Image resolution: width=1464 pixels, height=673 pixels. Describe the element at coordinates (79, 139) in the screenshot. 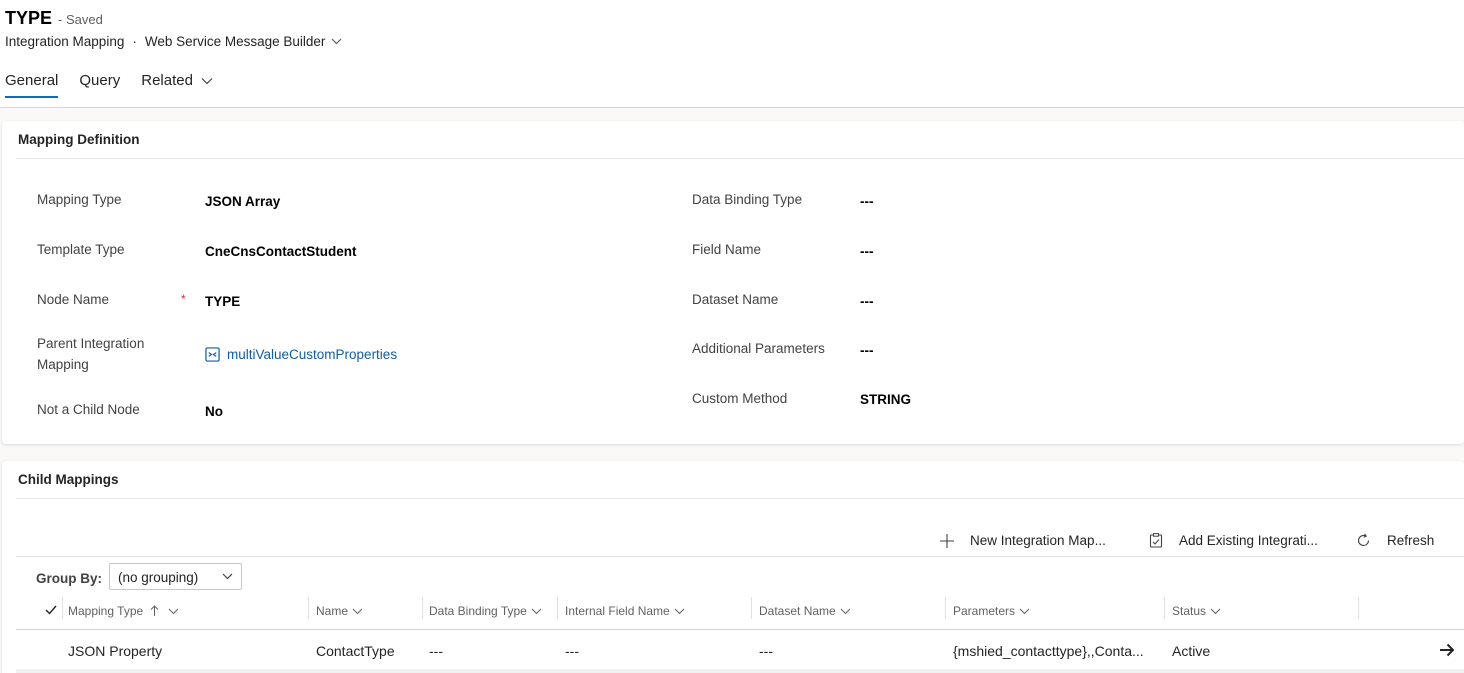

I see `section-title: Mapping Definition` at that location.